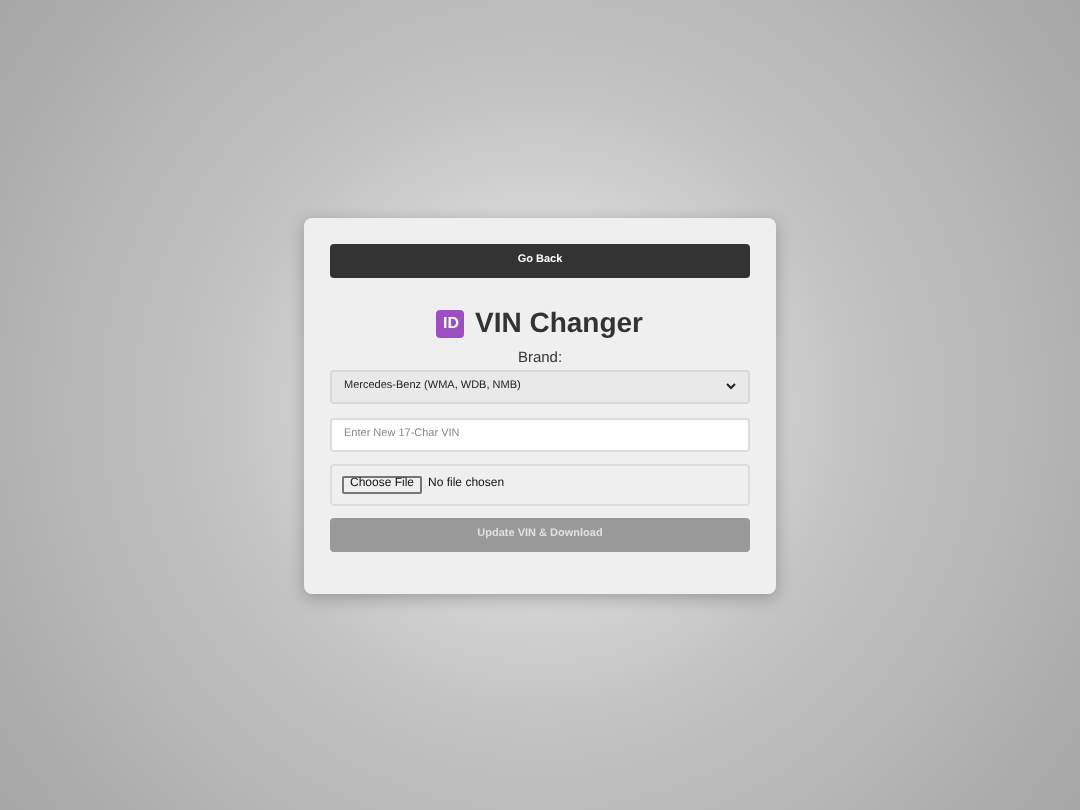 This screenshot has width=1080, height=810. I want to click on app-title: VIN Changer, so click(558, 323).